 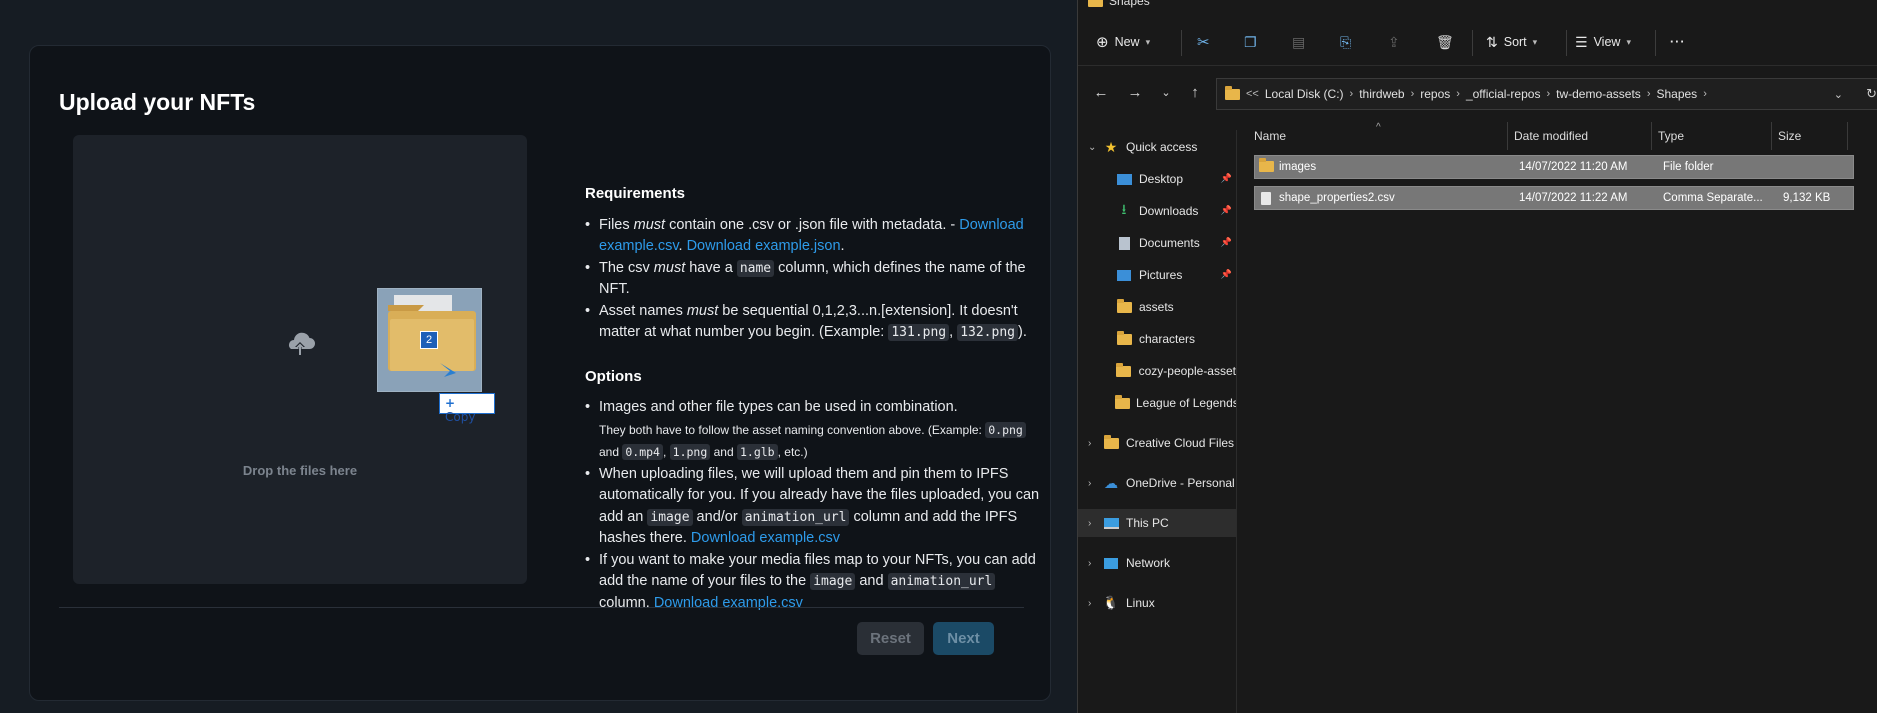 I want to click on paste-icon: ▤, so click(x=1299, y=41).